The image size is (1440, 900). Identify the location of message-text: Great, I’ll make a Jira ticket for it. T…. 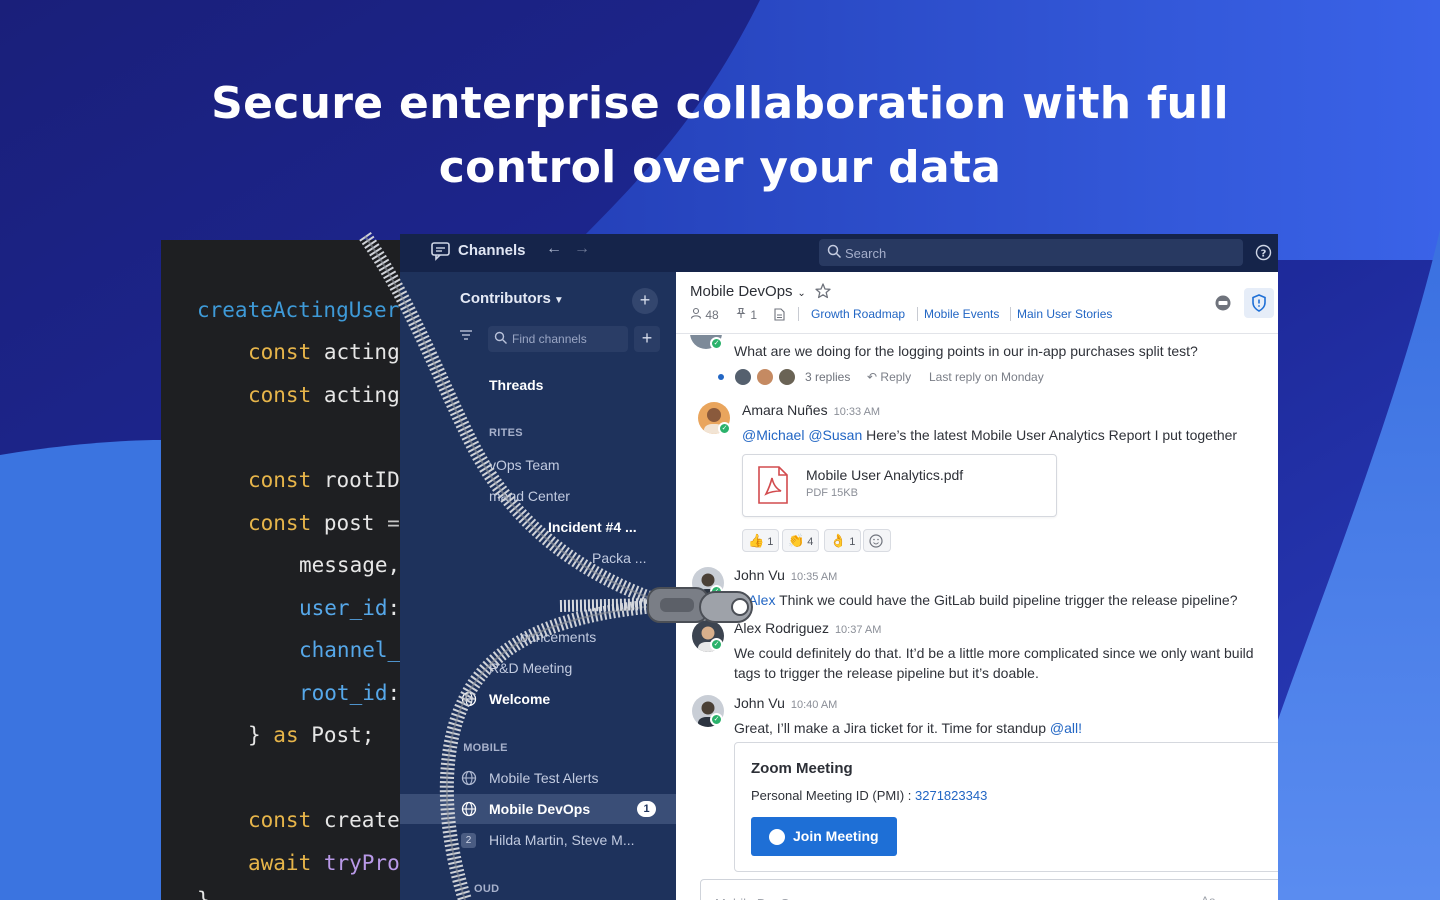
(908, 728).